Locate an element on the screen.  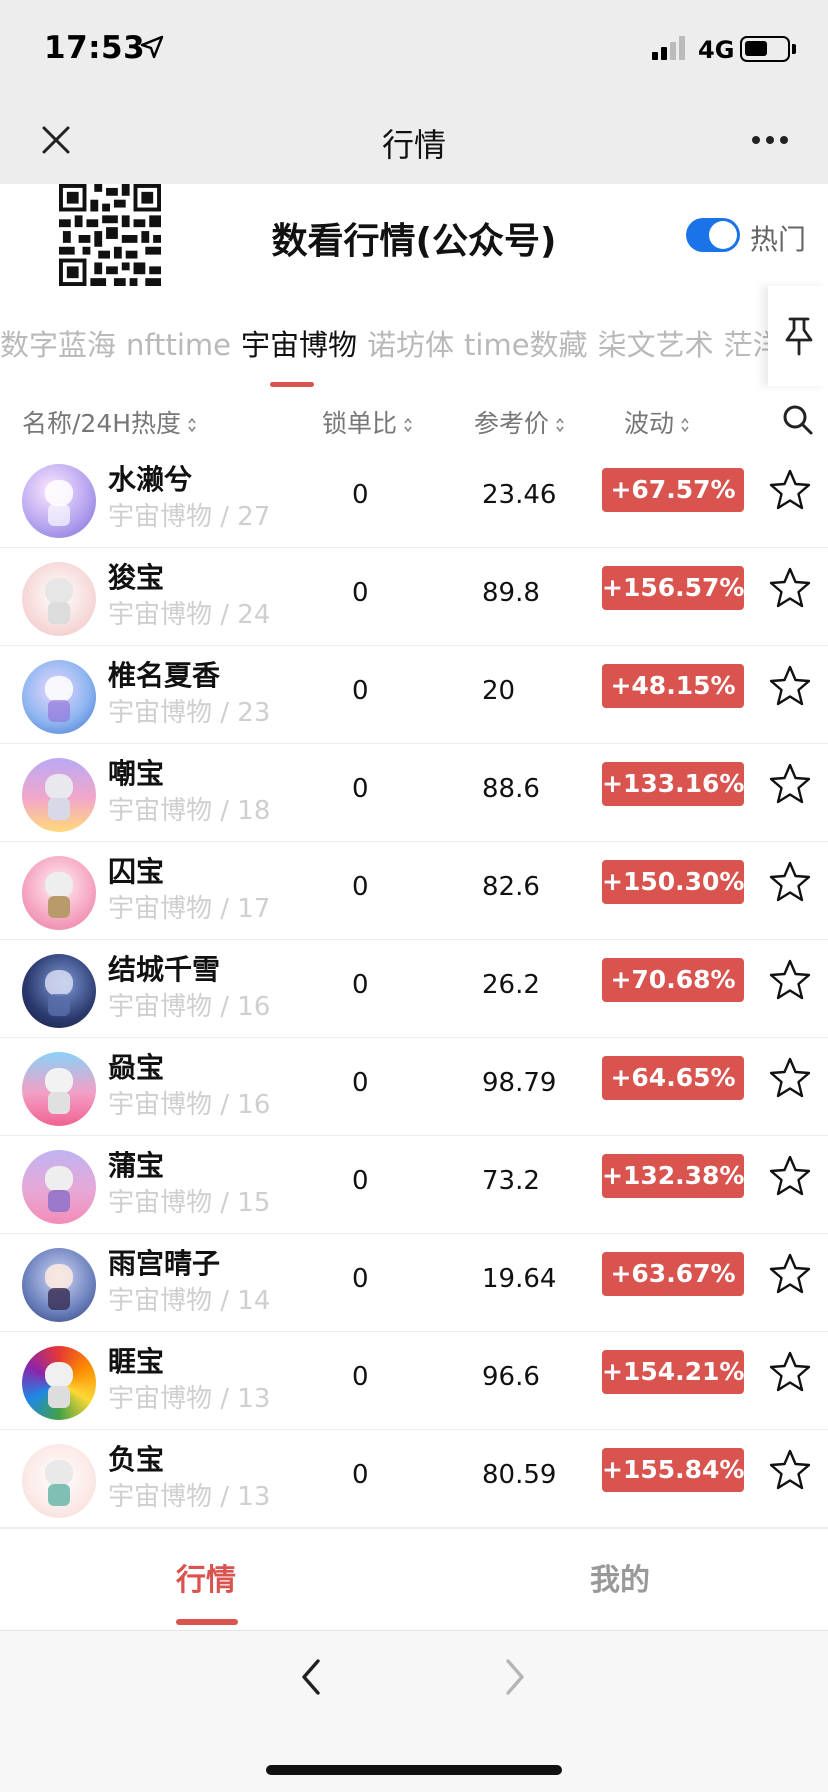
item-platform-heat: 宇宙博物 / 14 is located at coordinates (189, 1301).